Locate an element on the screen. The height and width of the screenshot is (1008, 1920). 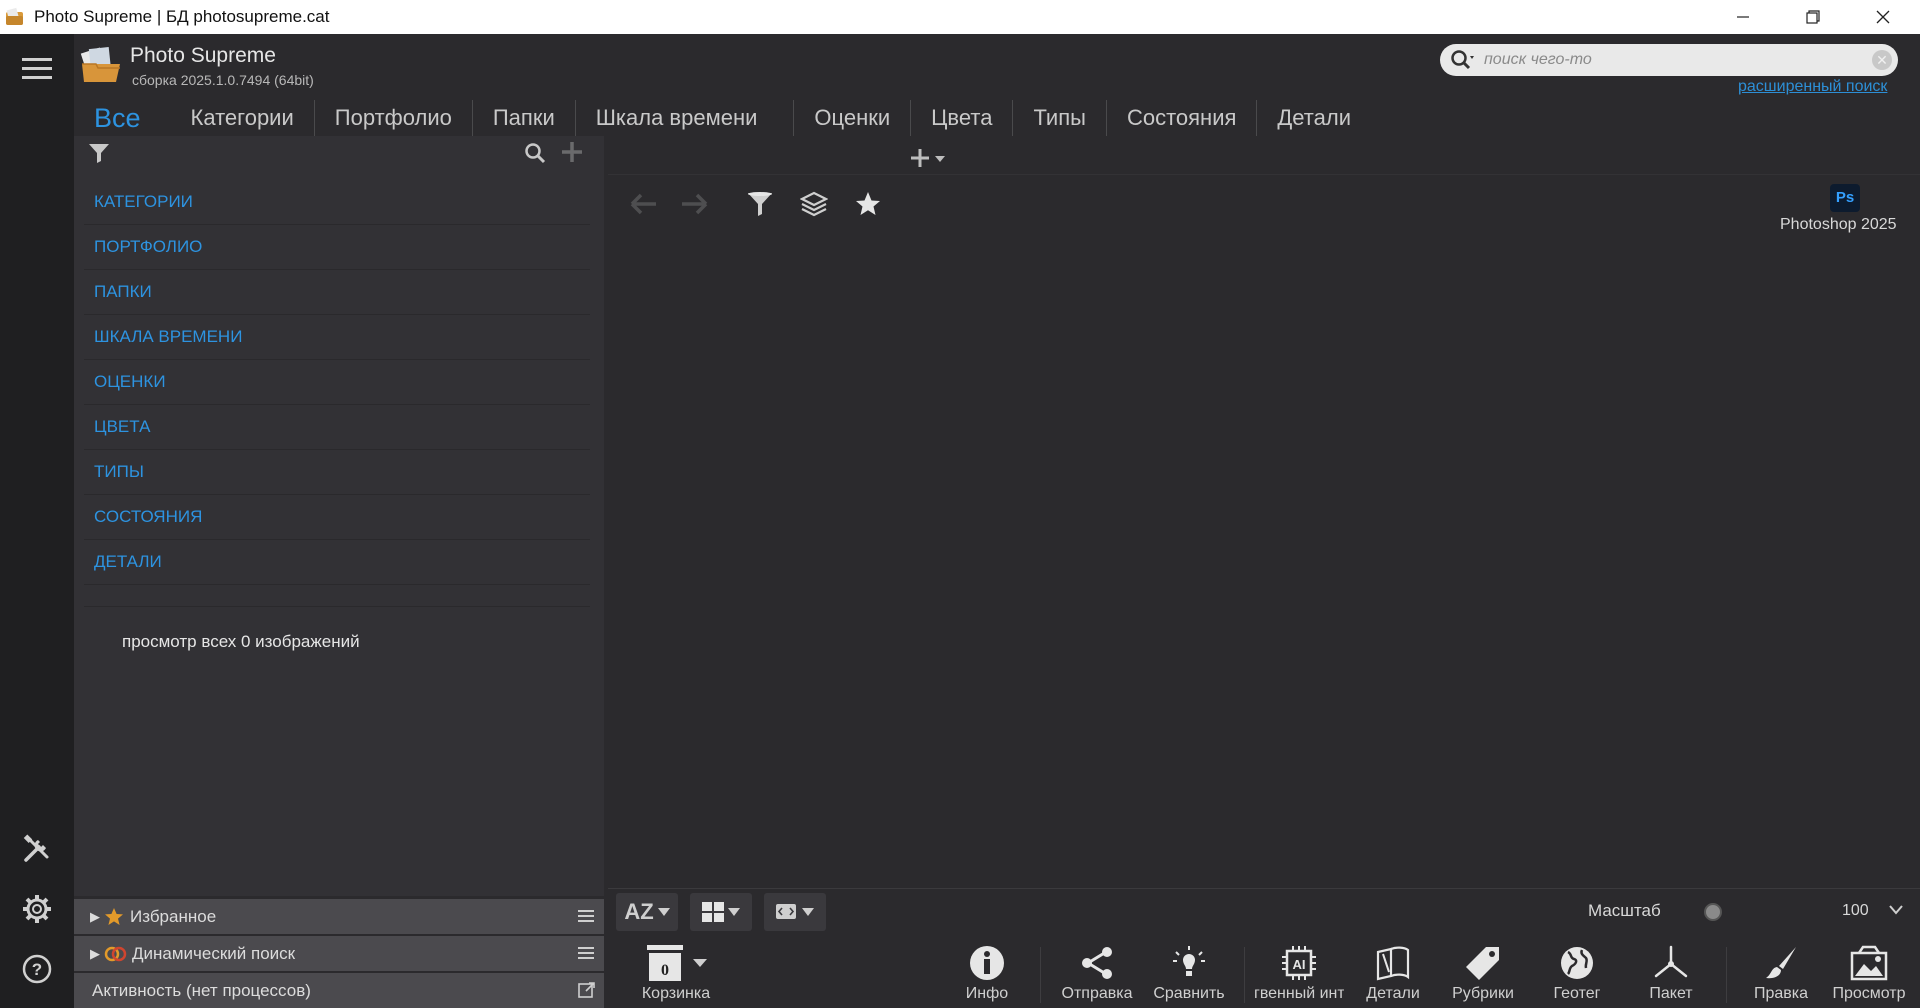
list-item-portfolio: ПОРТФОЛИО is located at coordinates (337, 247).